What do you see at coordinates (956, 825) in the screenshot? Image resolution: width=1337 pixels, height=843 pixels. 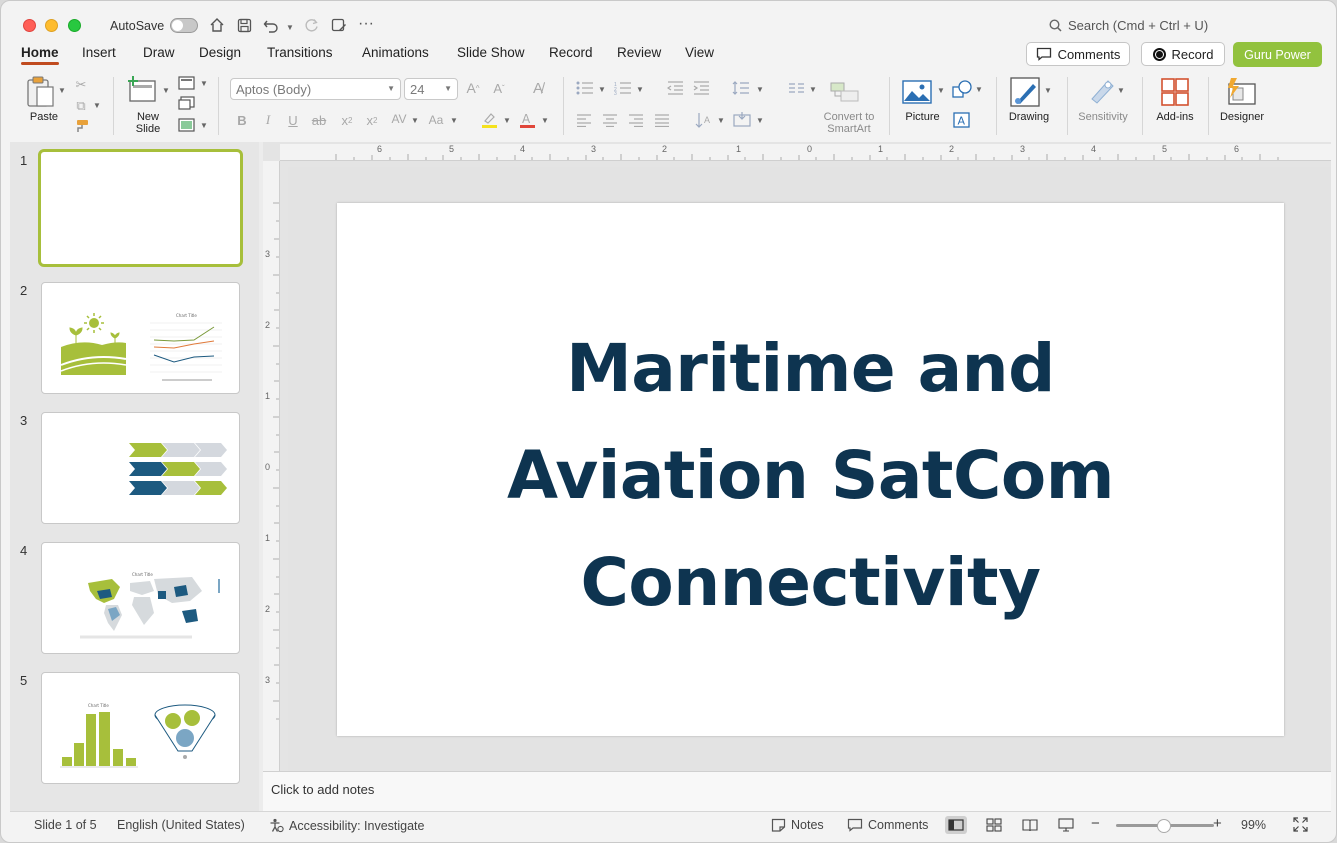 I see `normal-view-button` at bounding box center [956, 825].